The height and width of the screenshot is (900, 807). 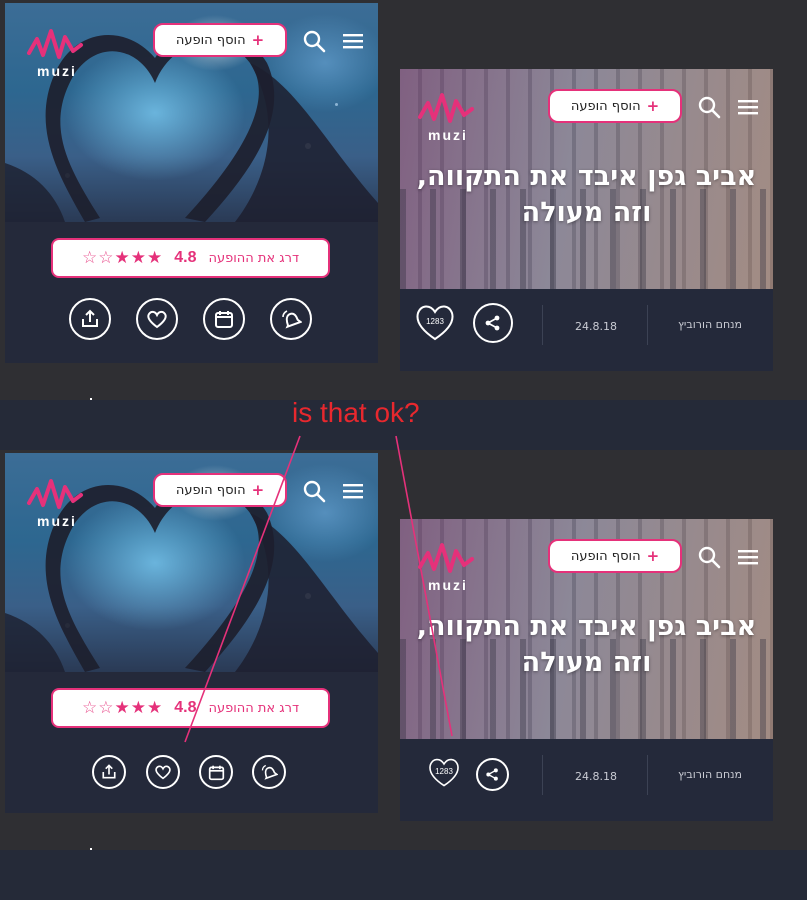 I want to click on background-band-bottom, so click(x=403, y=875).